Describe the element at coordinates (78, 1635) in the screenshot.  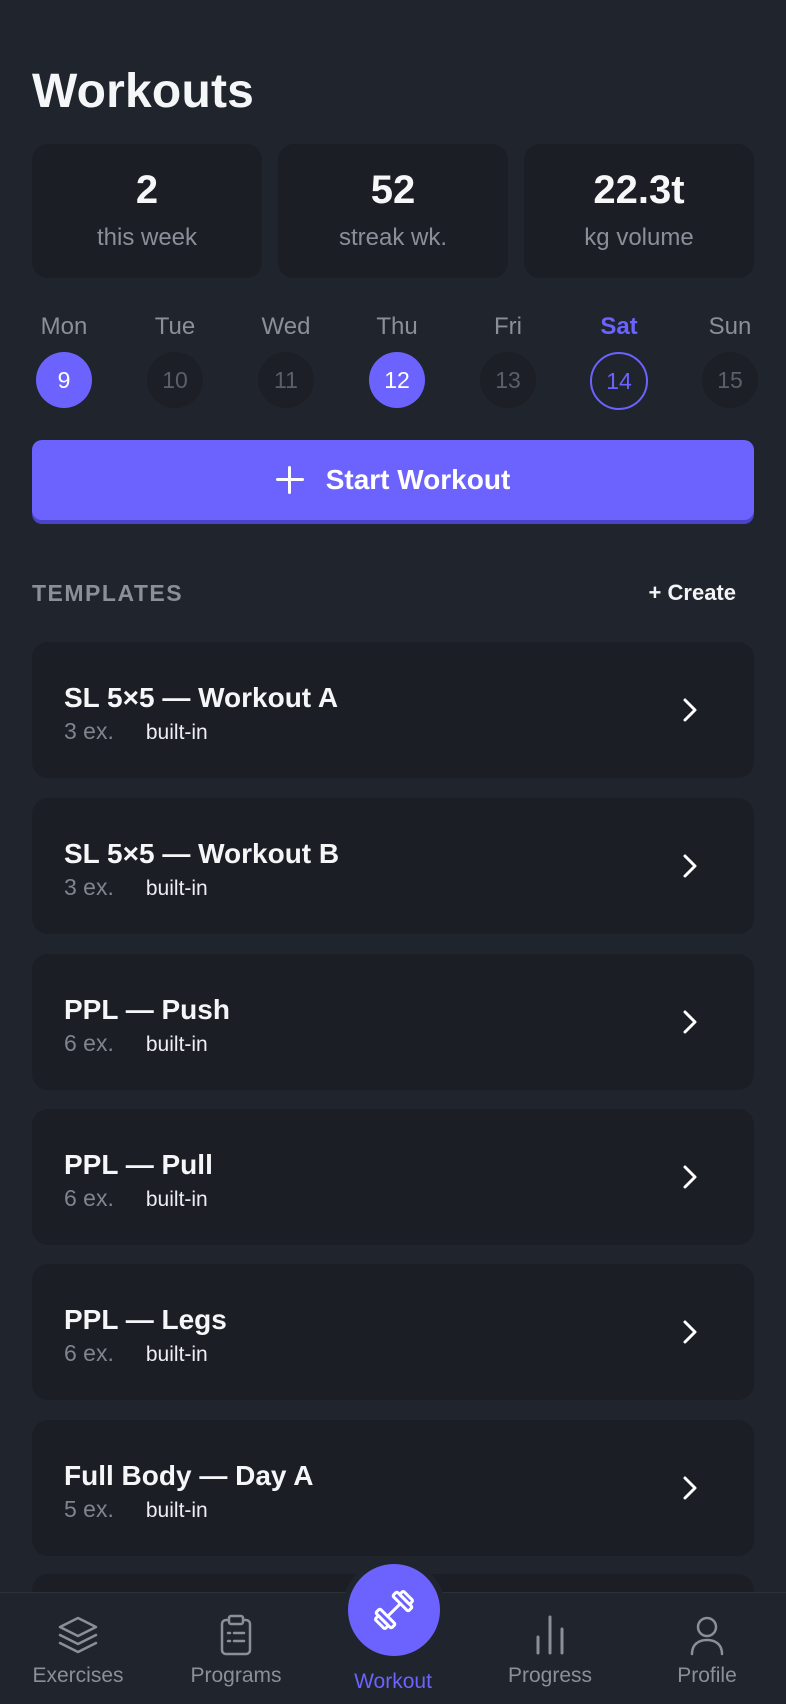
I see `layers-icon` at that location.